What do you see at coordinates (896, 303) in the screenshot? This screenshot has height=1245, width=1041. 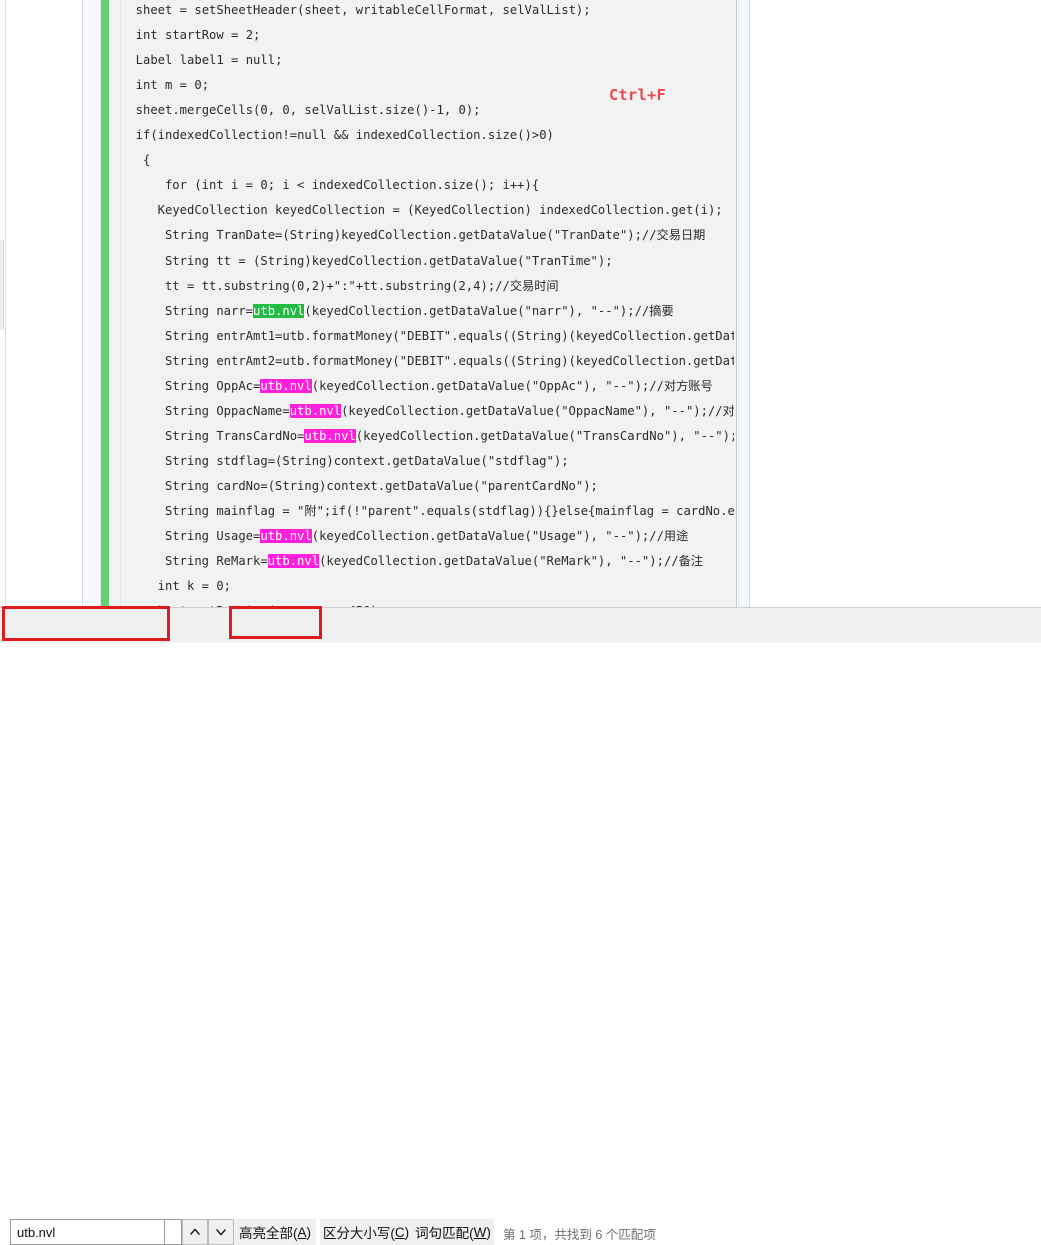 I see `right-blank-area` at bounding box center [896, 303].